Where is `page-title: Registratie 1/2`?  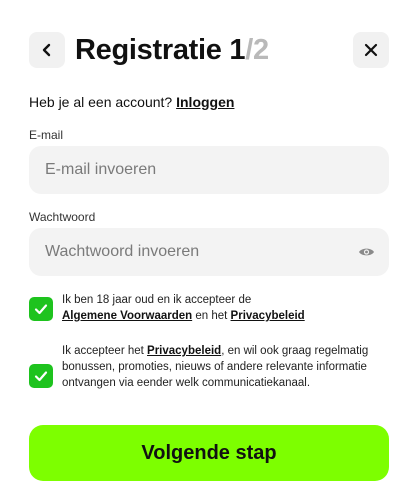 page-title: Registratie 1/2 is located at coordinates (172, 50).